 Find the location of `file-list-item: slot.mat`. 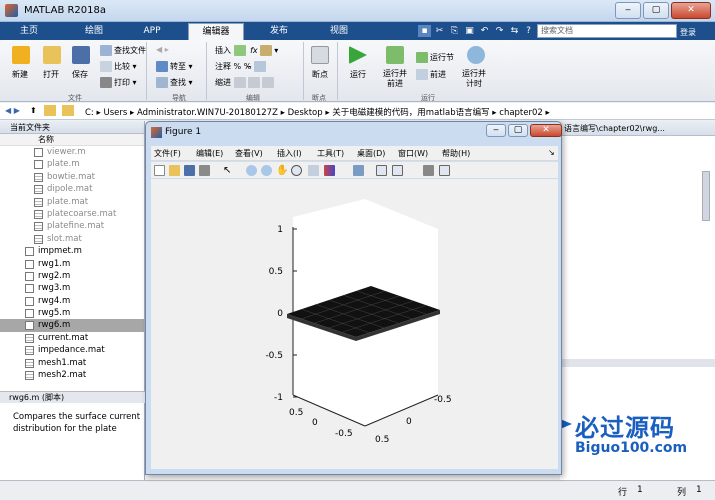

file-list-item: slot.mat is located at coordinates (72, 239).